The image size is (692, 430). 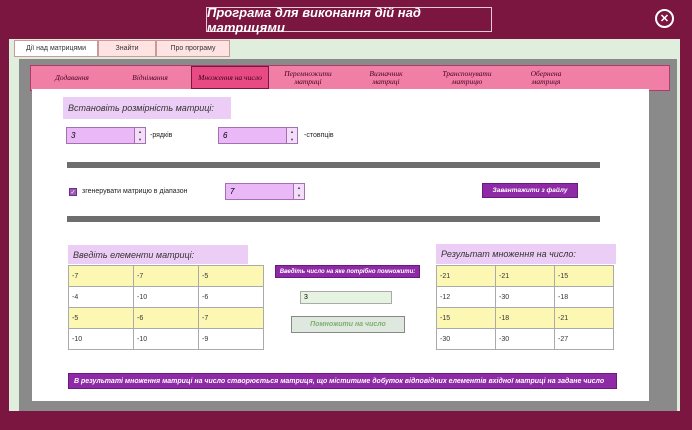 I want to click on tab-multiply-by-number: Множення на число, so click(x=230, y=77).